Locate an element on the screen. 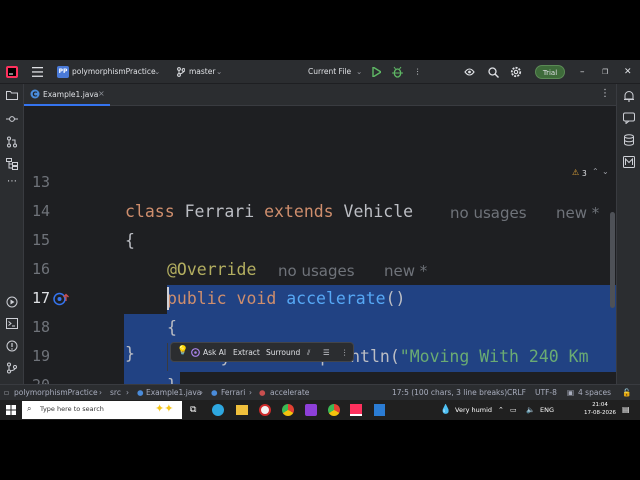  chevron-down-icon: ⌄ is located at coordinates (605, 171).